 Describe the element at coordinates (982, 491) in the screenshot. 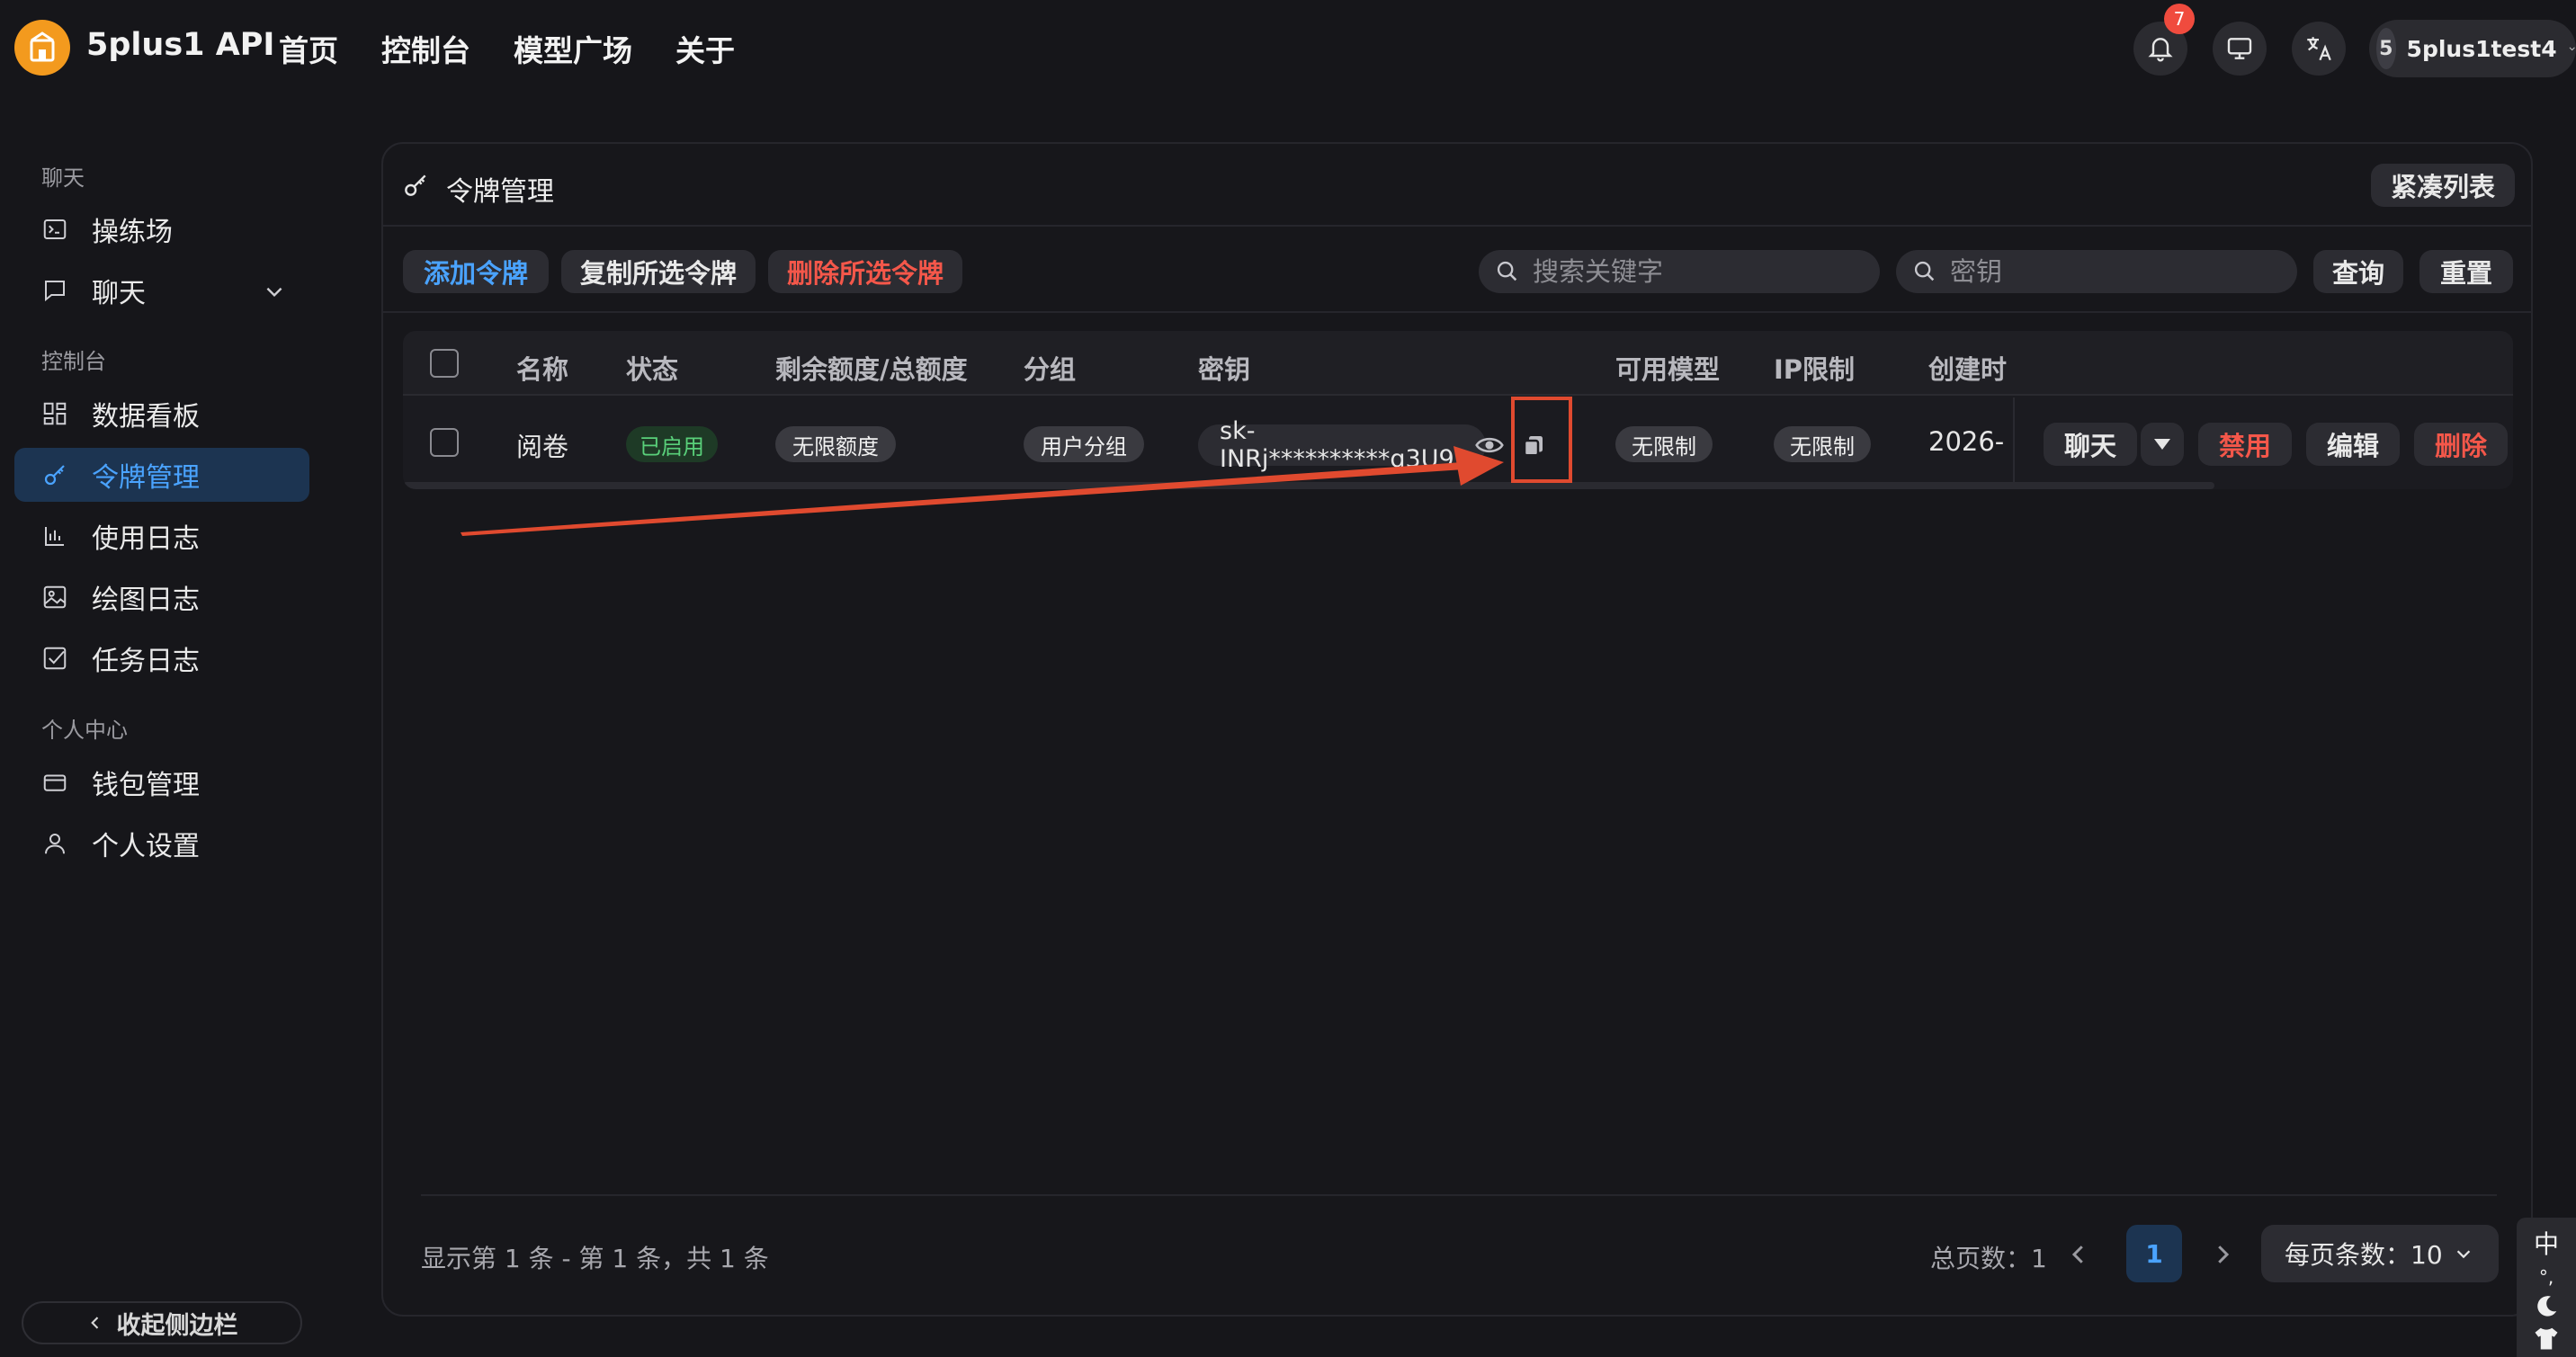

I see `annotation-arrow` at that location.